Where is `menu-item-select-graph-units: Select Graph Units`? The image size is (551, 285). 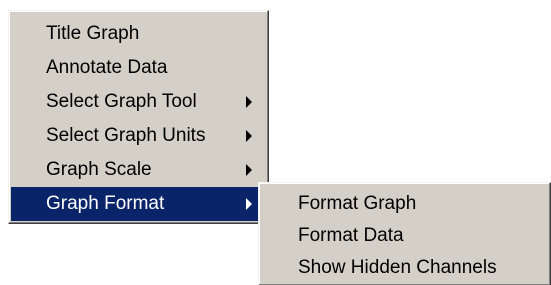
menu-item-select-graph-units: Select Graph Units is located at coordinates (138, 136).